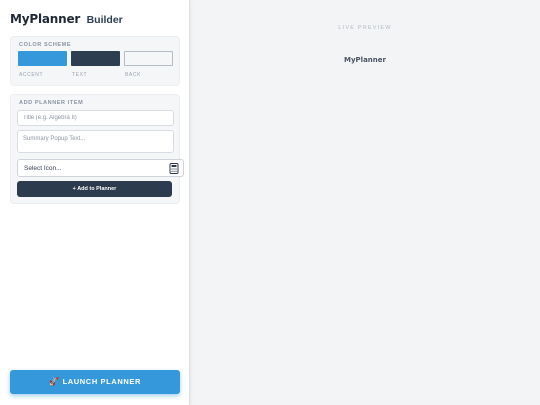  What do you see at coordinates (95, 58) in the screenshot?
I see `text-color-swatch` at bounding box center [95, 58].